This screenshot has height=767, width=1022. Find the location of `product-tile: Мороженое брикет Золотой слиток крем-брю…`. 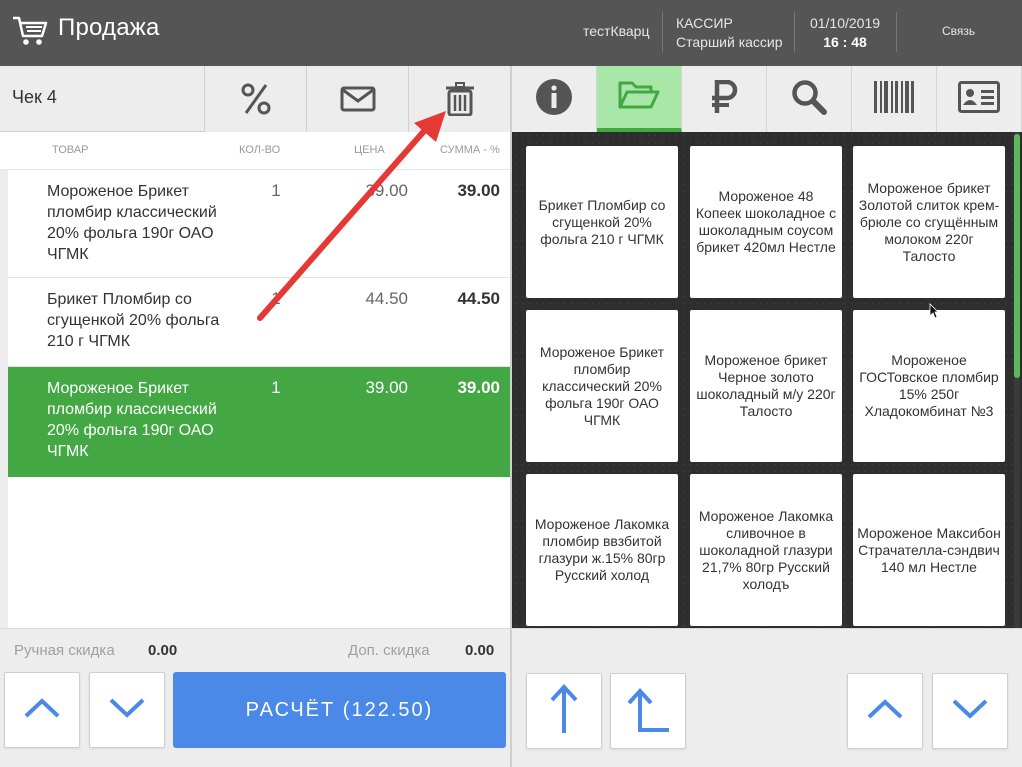

product-tile: Мороженое брикет Золотой слиток крем-брю… is located at coordinates (929, 222).